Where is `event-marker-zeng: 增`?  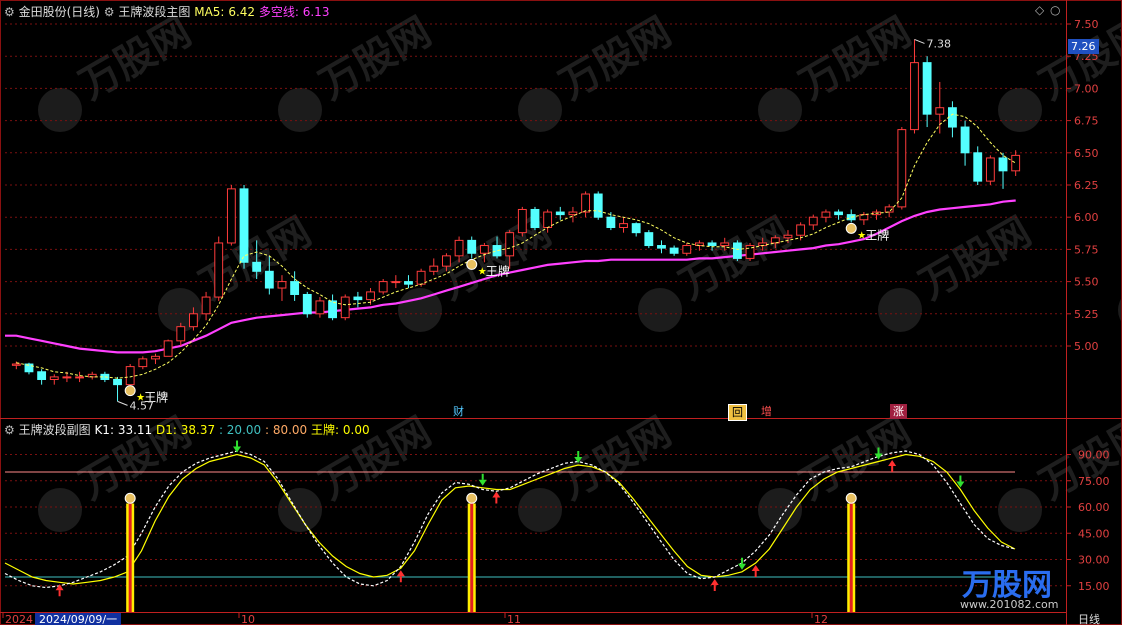 event-marker-zeng: 增 is located at coordinates (766, 411).